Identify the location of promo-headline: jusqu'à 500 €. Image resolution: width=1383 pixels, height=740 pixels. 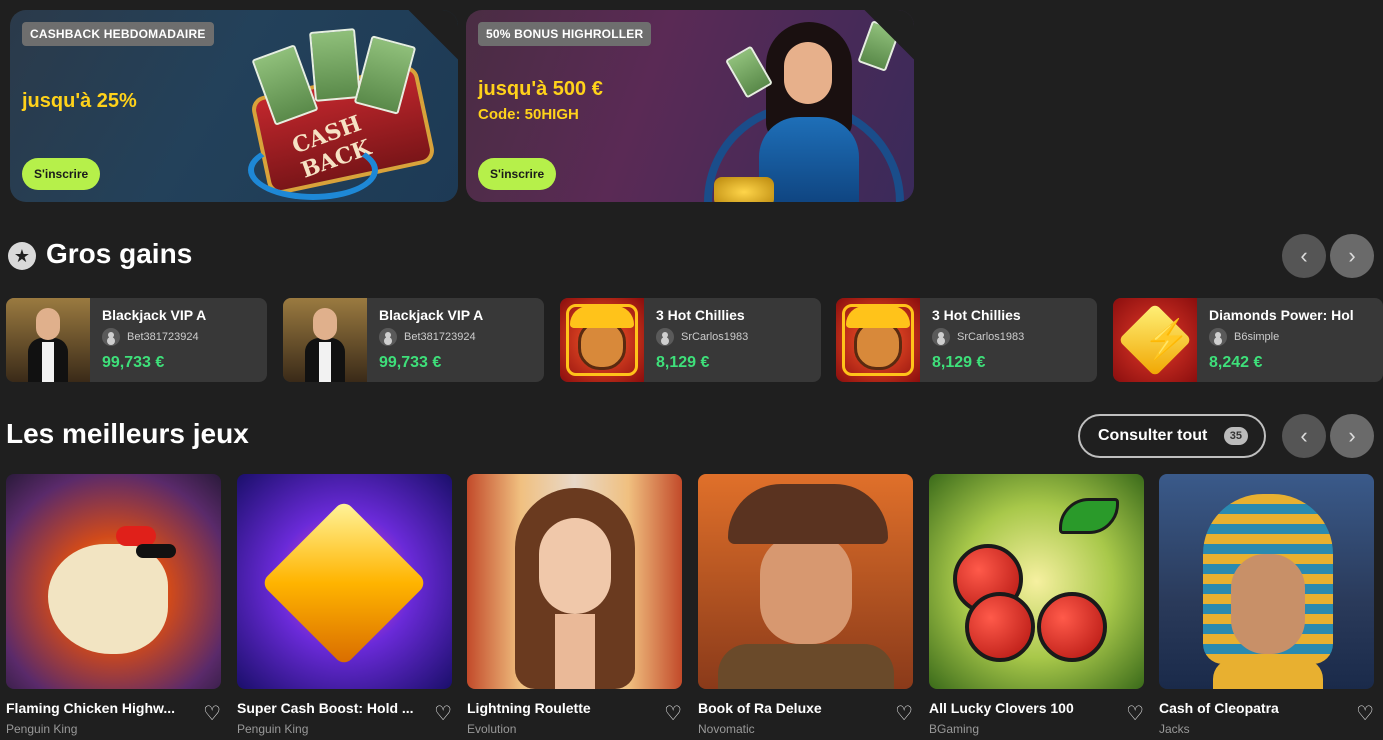
(540, 89).